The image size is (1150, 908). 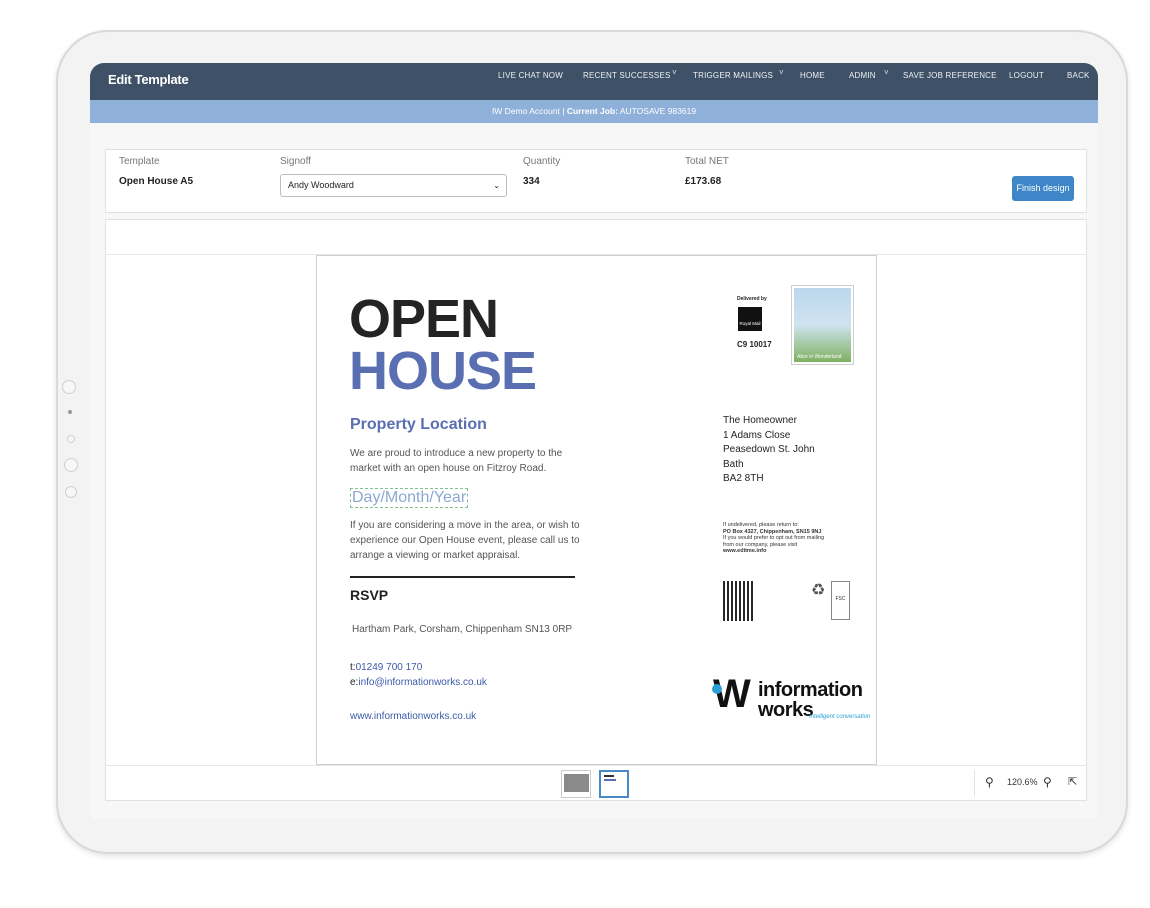 I want to click on property-heading: Property Location, so click(x=418, y=425).